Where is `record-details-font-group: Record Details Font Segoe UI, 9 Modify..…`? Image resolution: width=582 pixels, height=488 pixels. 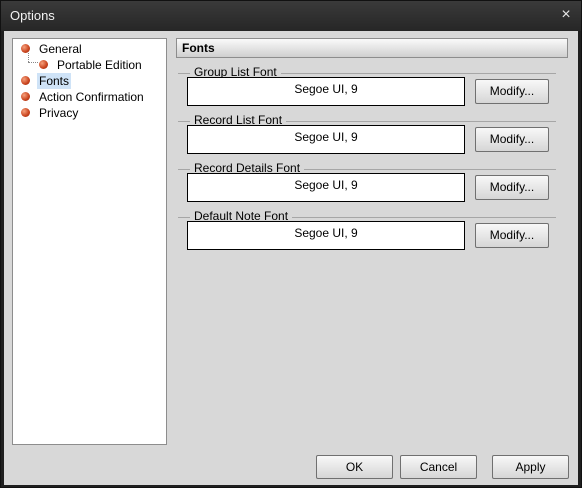 record-details-font-group: Record Details Font Segoe UI, 9 Modify..… is located at coordinates (368, 185).